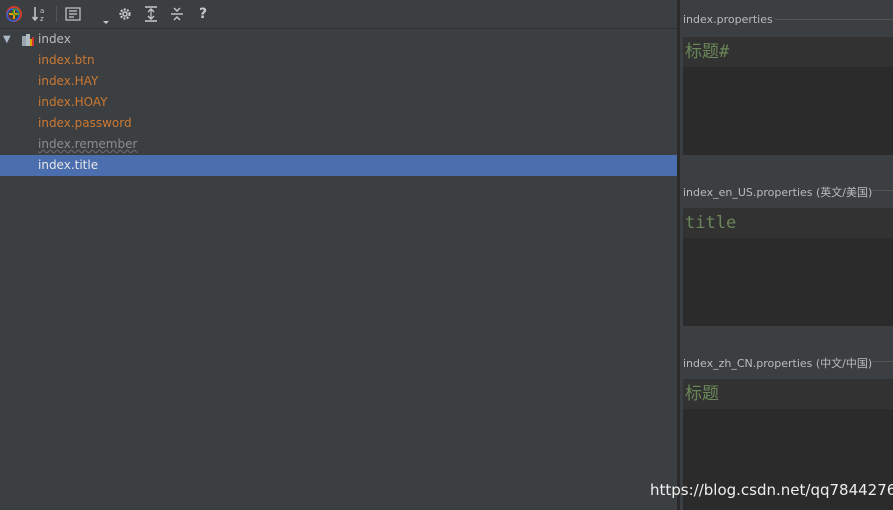 Image resolution: width=893 pixels, height=510 pixels. I want to click on properties-editor: title, so click(788, 267).